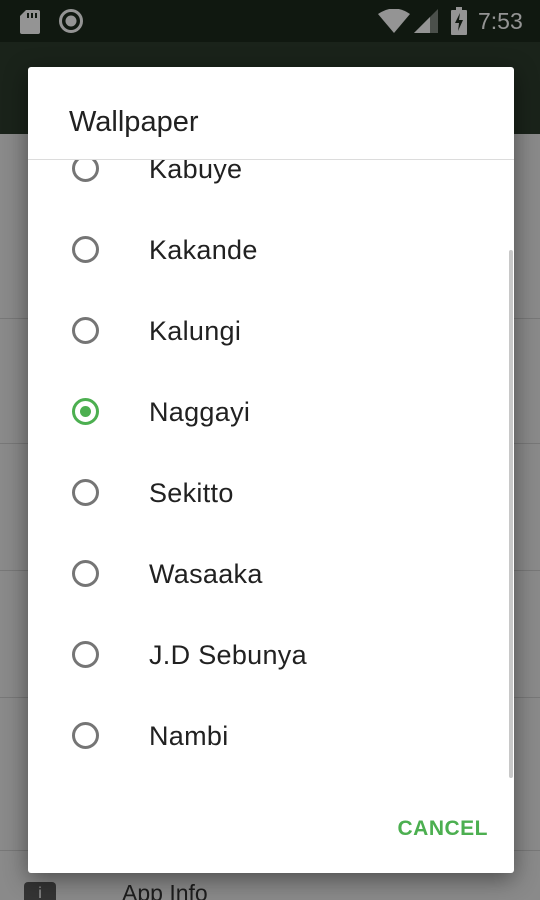 The width and height of the screenshot is (540, 900). I want to click on option-label: Kalungi, so click(195, 331).